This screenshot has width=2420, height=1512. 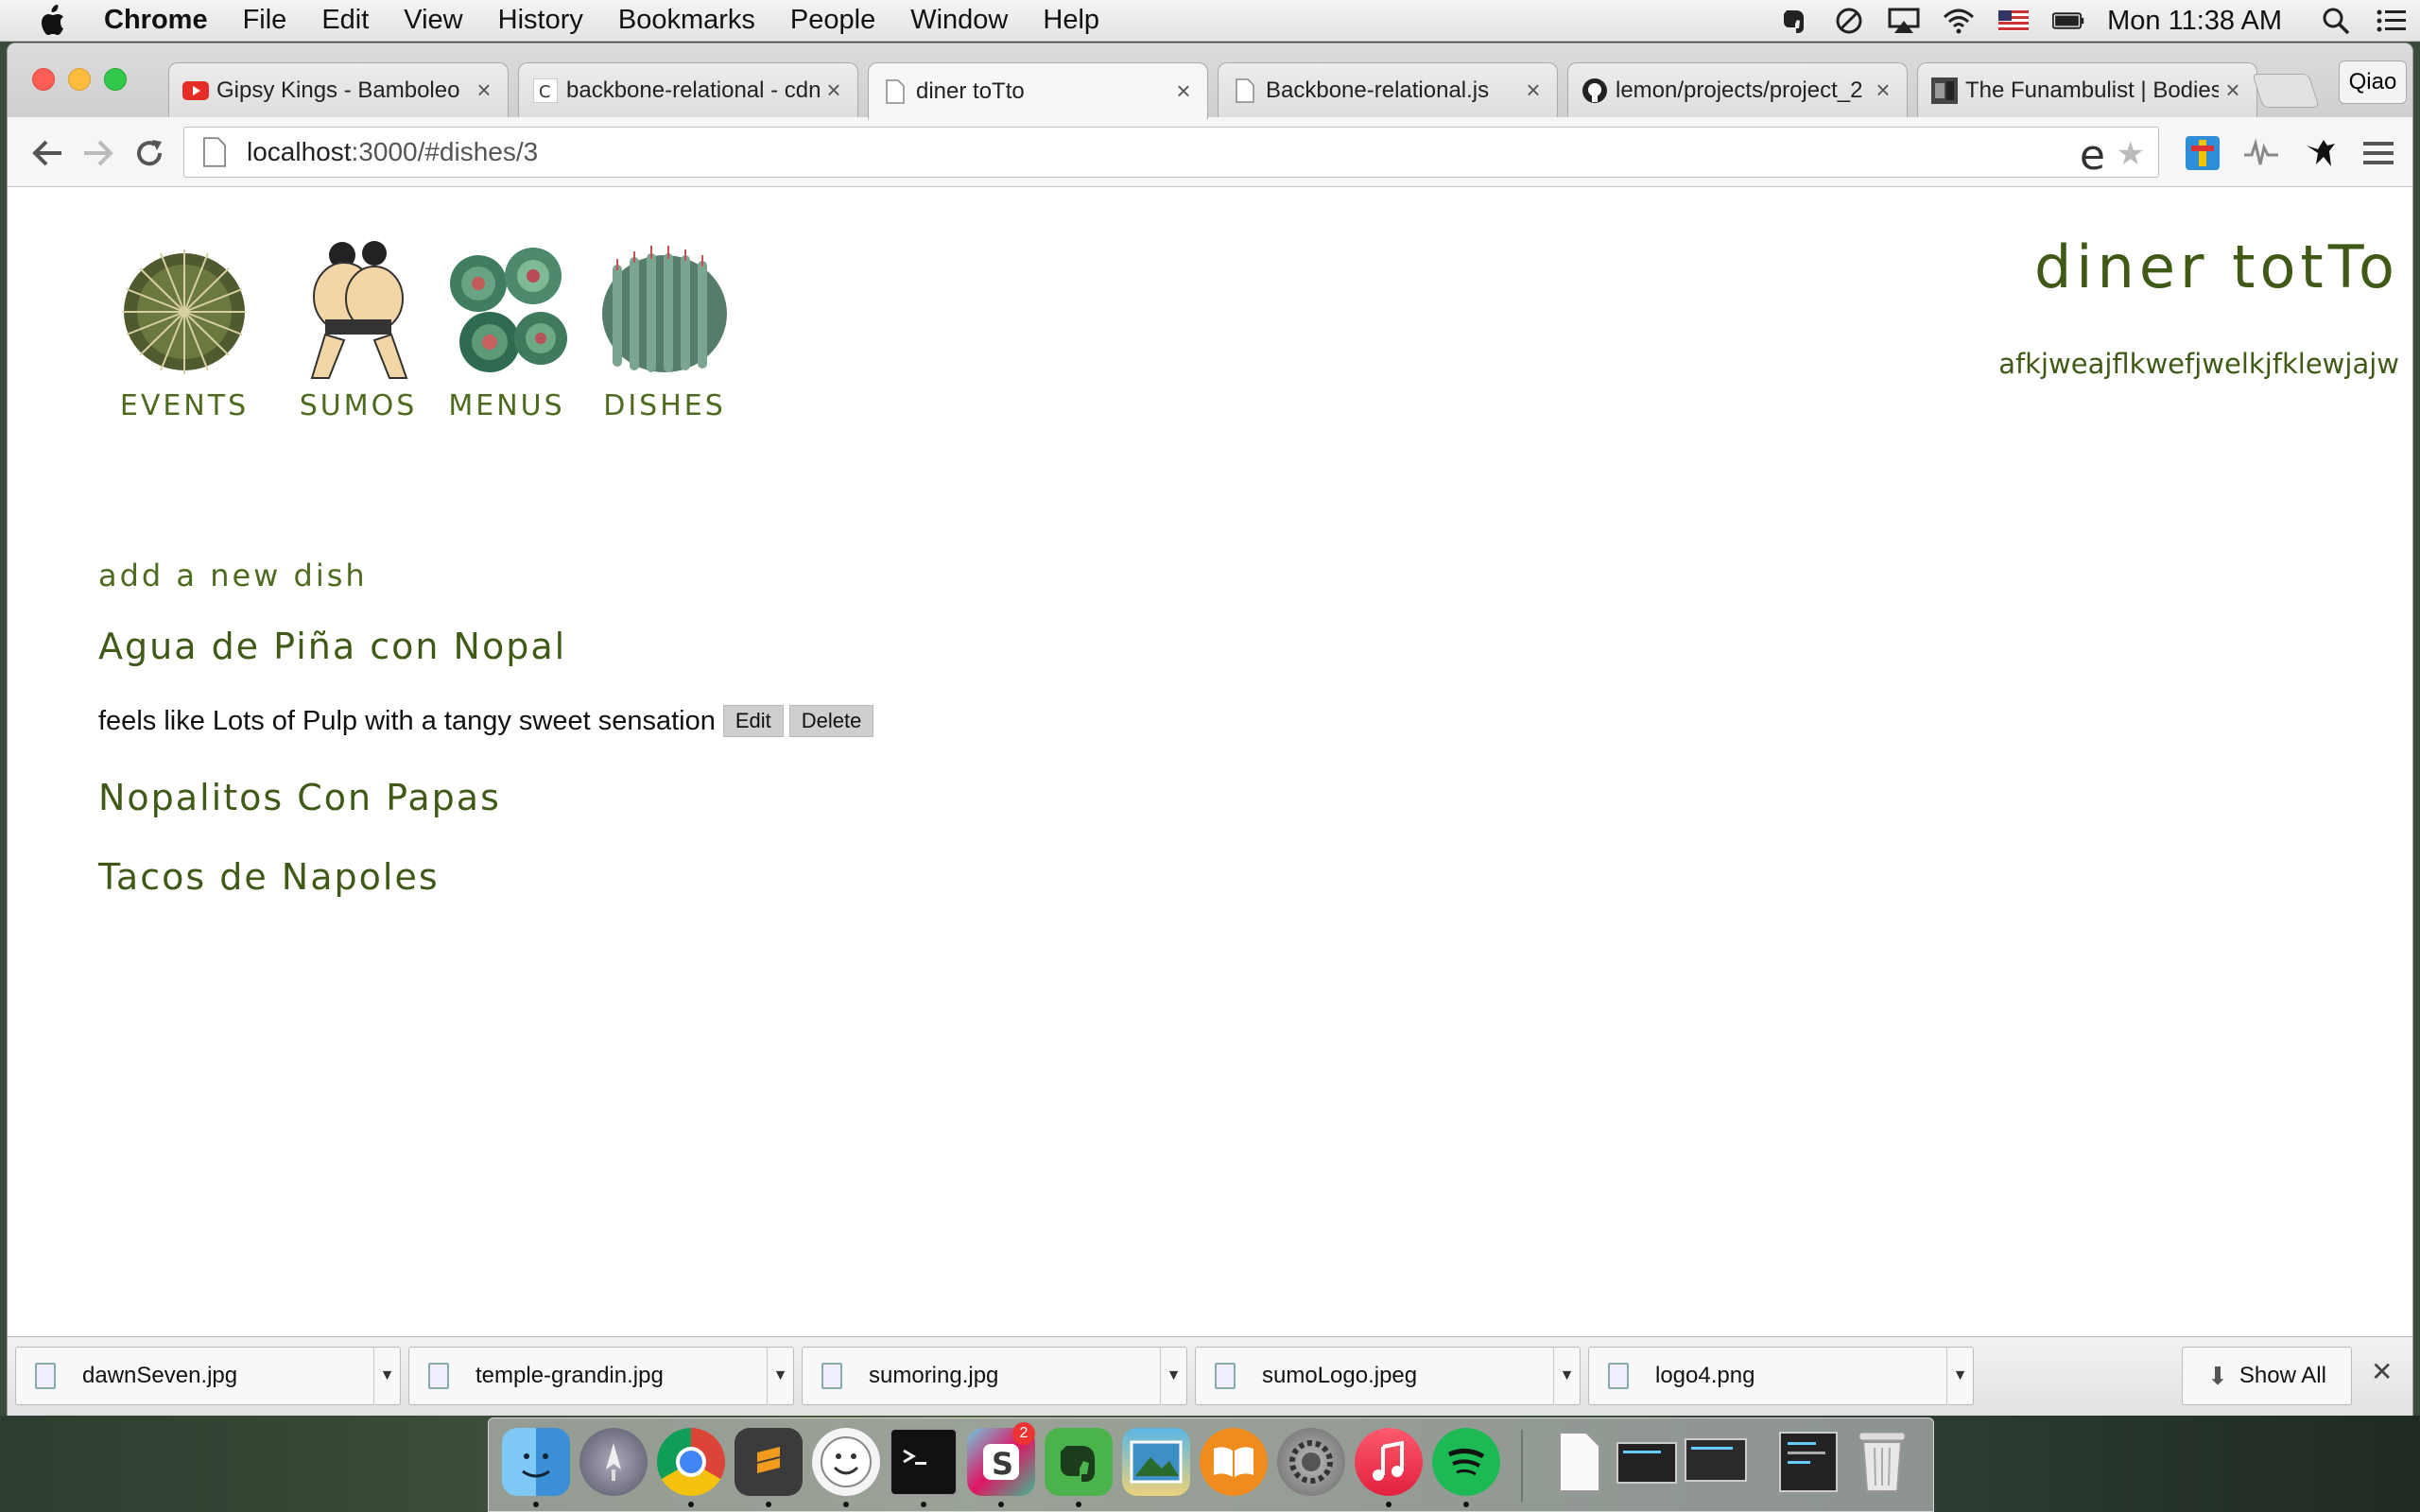 I want to click on nav-sumos: SUMOS, so click(x=358, y=330).